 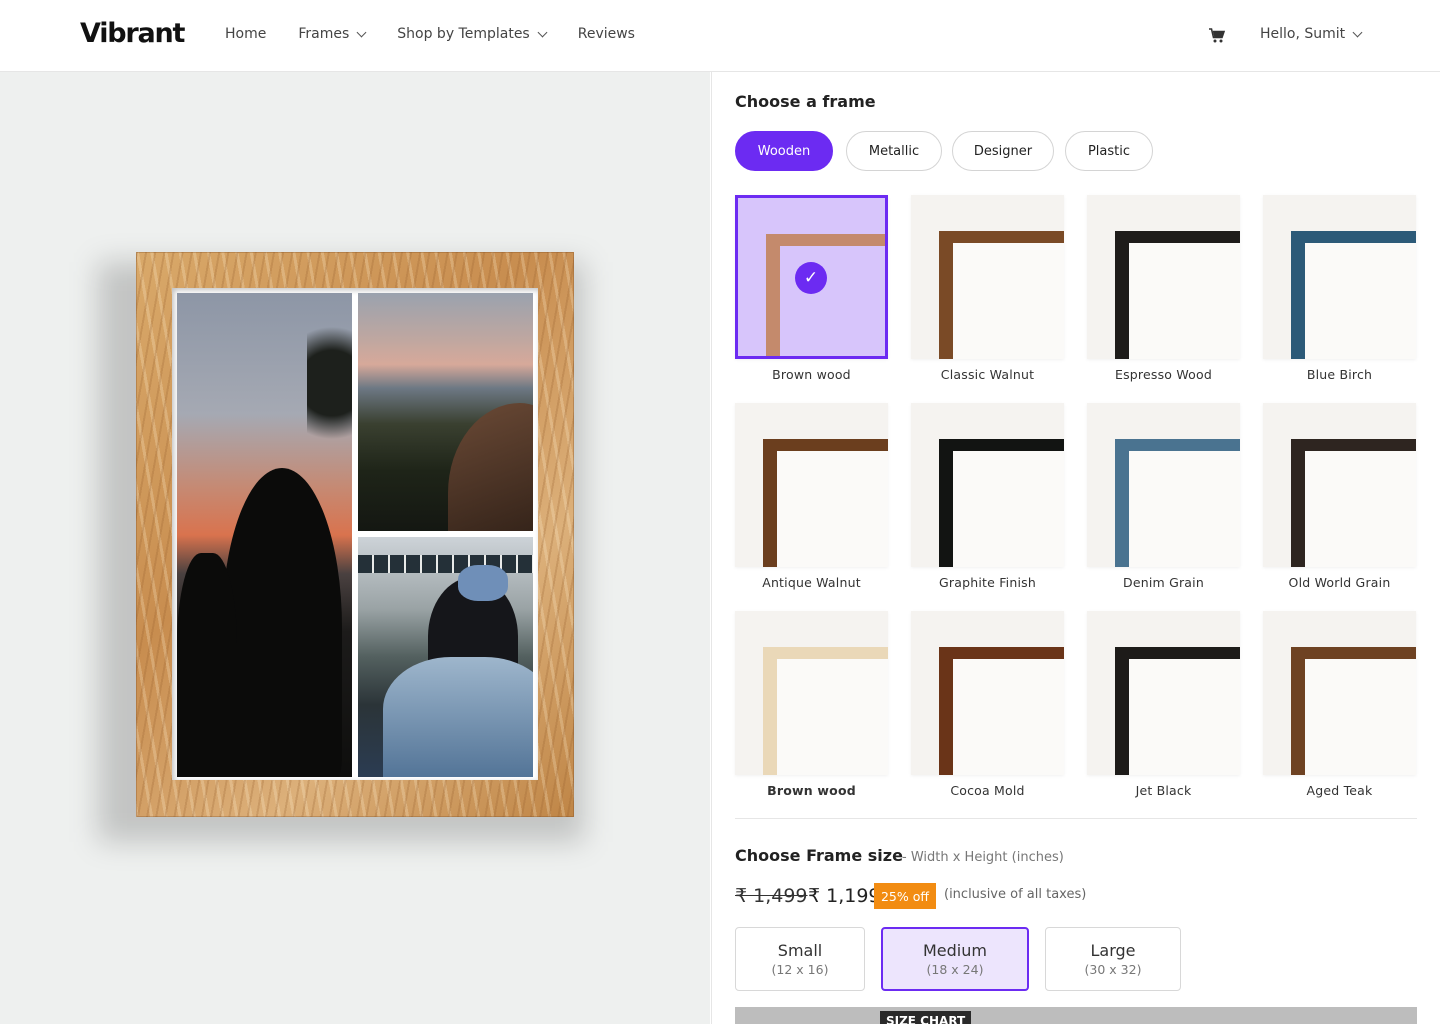 I want to click on size-chart-banner: SIZE CHART, so click(x=1076, y=1015).